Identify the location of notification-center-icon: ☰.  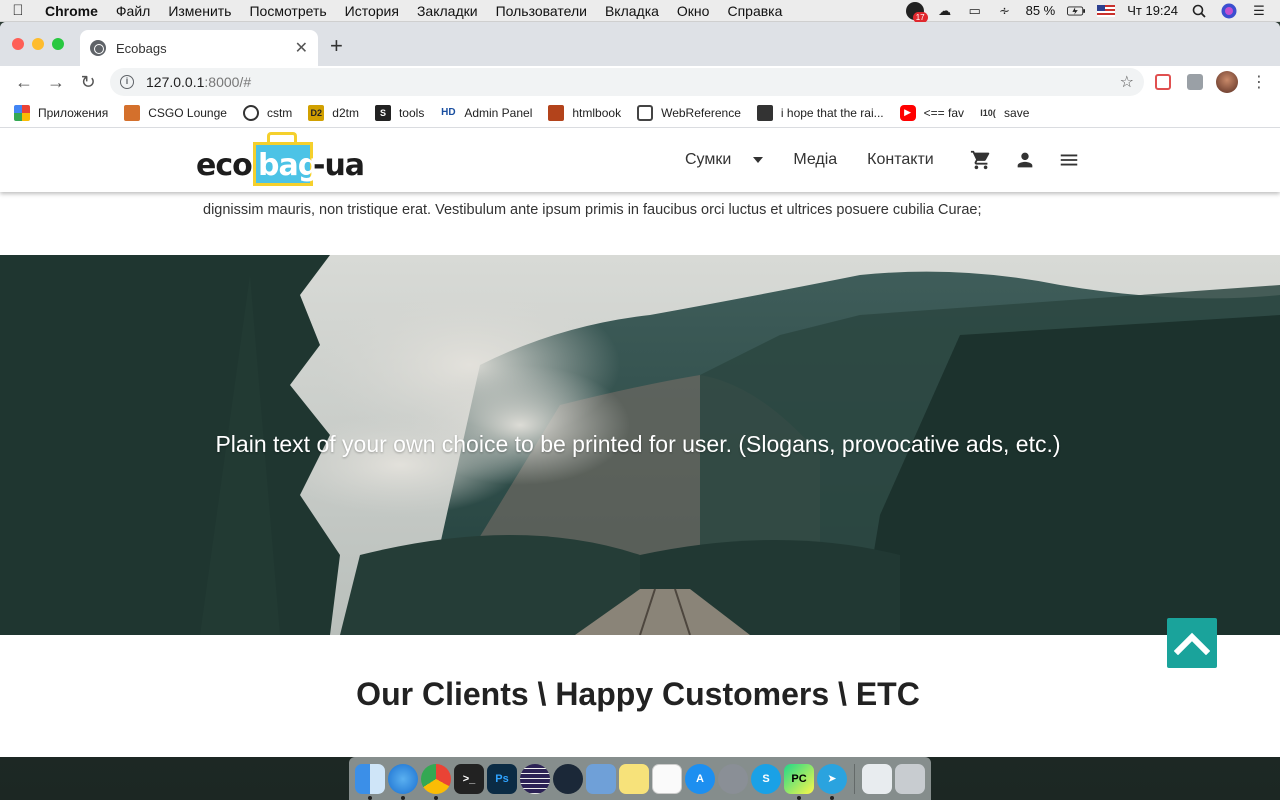
(1259, 11).